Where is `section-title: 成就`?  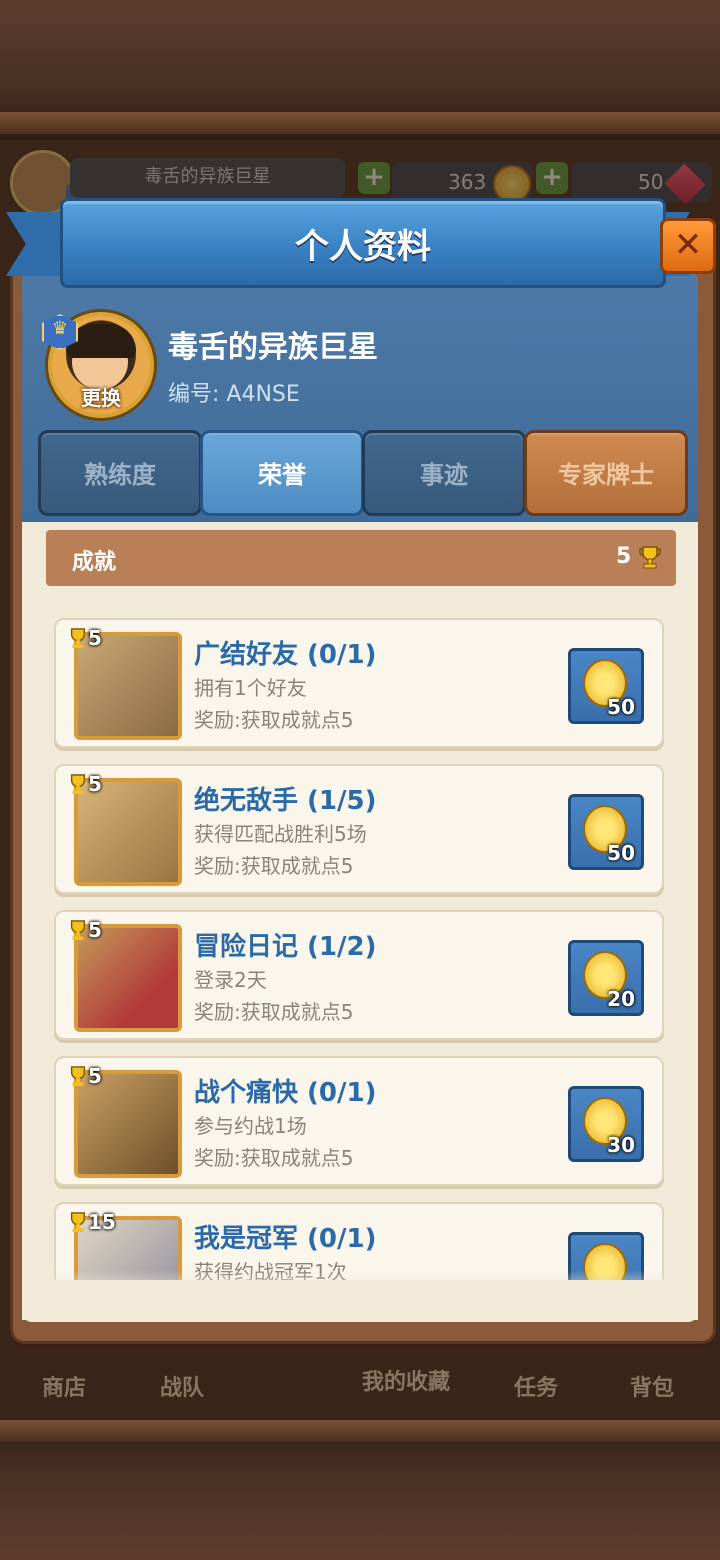
section-title: 成就 is located at coordinates (94, 562).